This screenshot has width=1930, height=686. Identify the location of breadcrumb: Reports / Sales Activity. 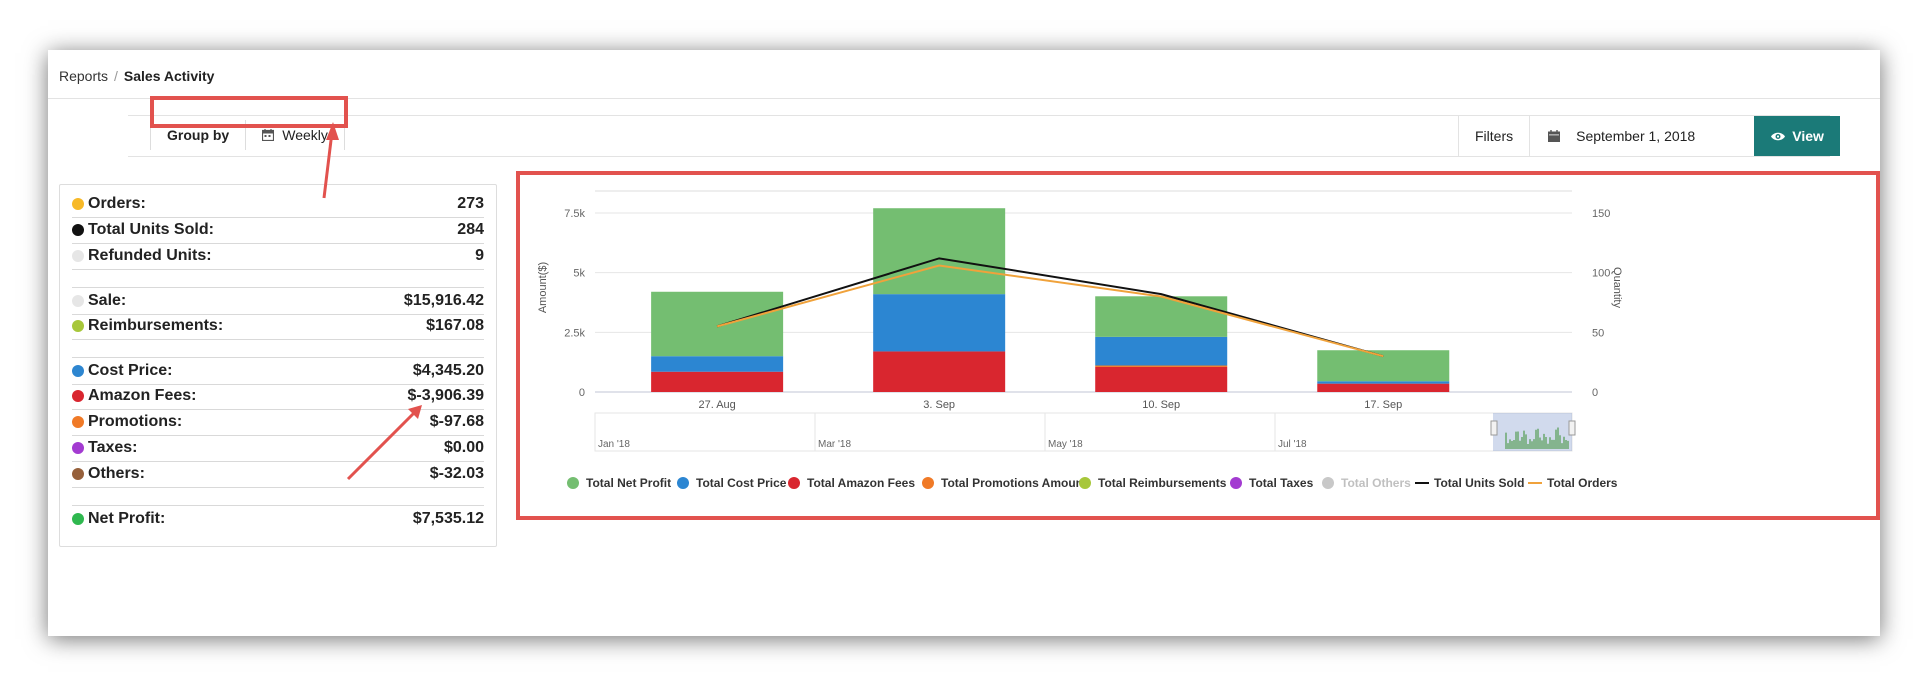
(136, 76).